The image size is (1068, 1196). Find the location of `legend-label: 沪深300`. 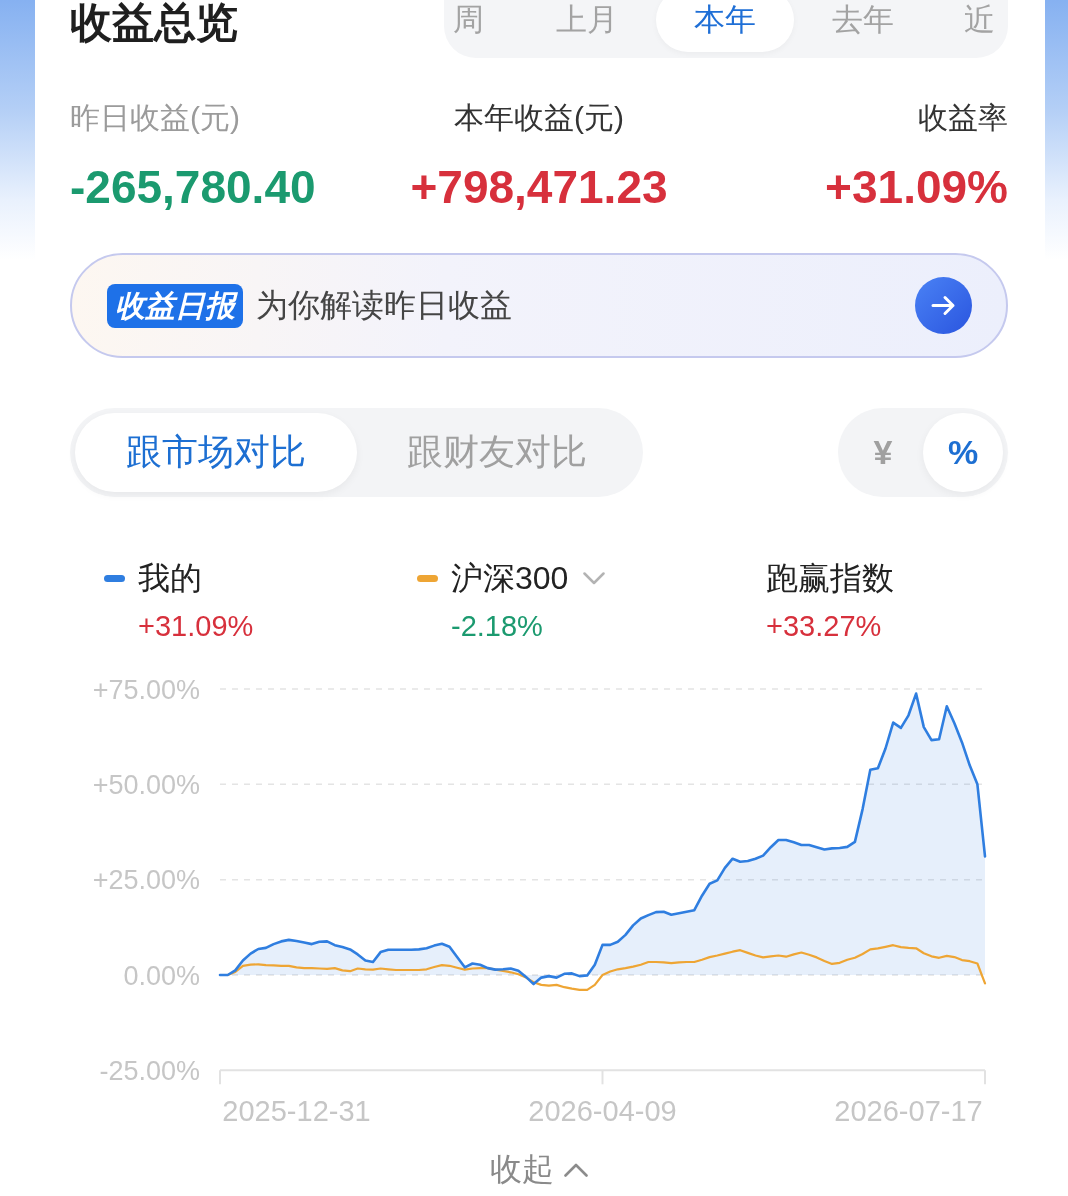

legend-label: 沪深300 is located at coordinates (510, 578).